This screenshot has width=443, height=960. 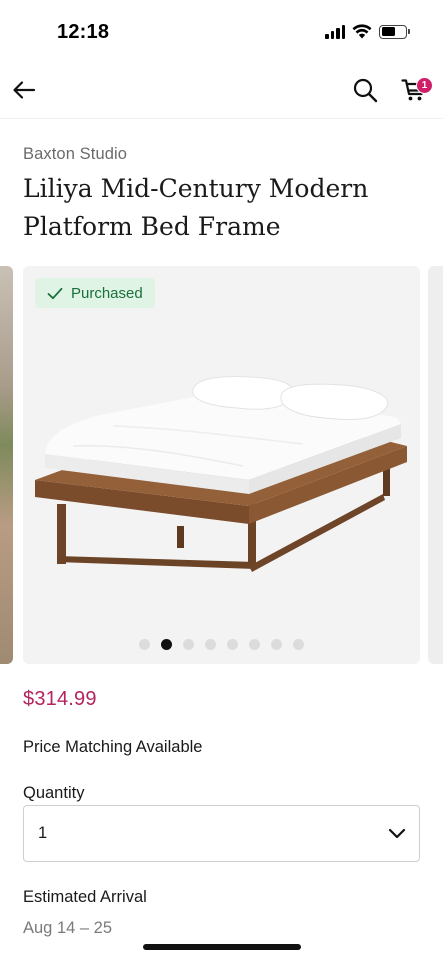 I want to click on search-button, so click(x=365, y=90).